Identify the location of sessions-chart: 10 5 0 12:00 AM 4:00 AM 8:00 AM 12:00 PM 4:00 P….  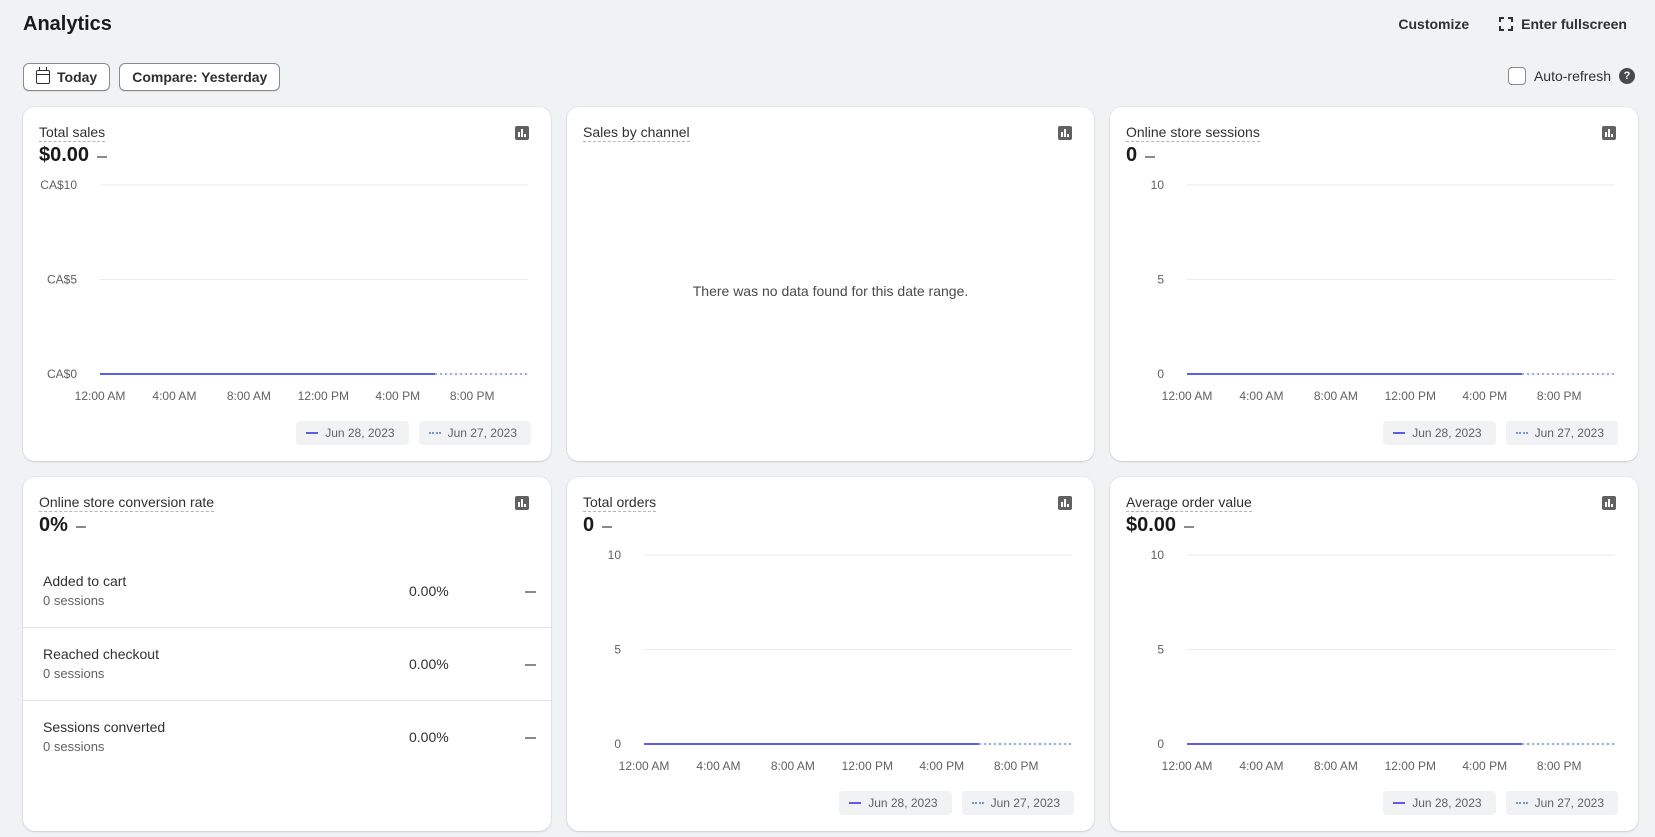
(1383, 290).